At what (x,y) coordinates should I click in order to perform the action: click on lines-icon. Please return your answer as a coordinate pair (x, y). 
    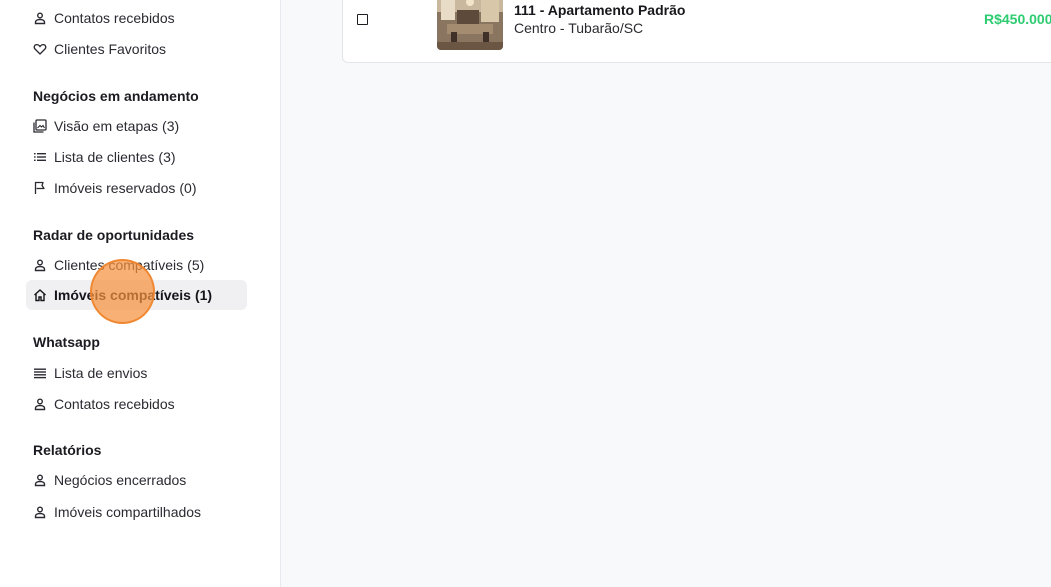
    Looking at the image, I should click on (40, 373).